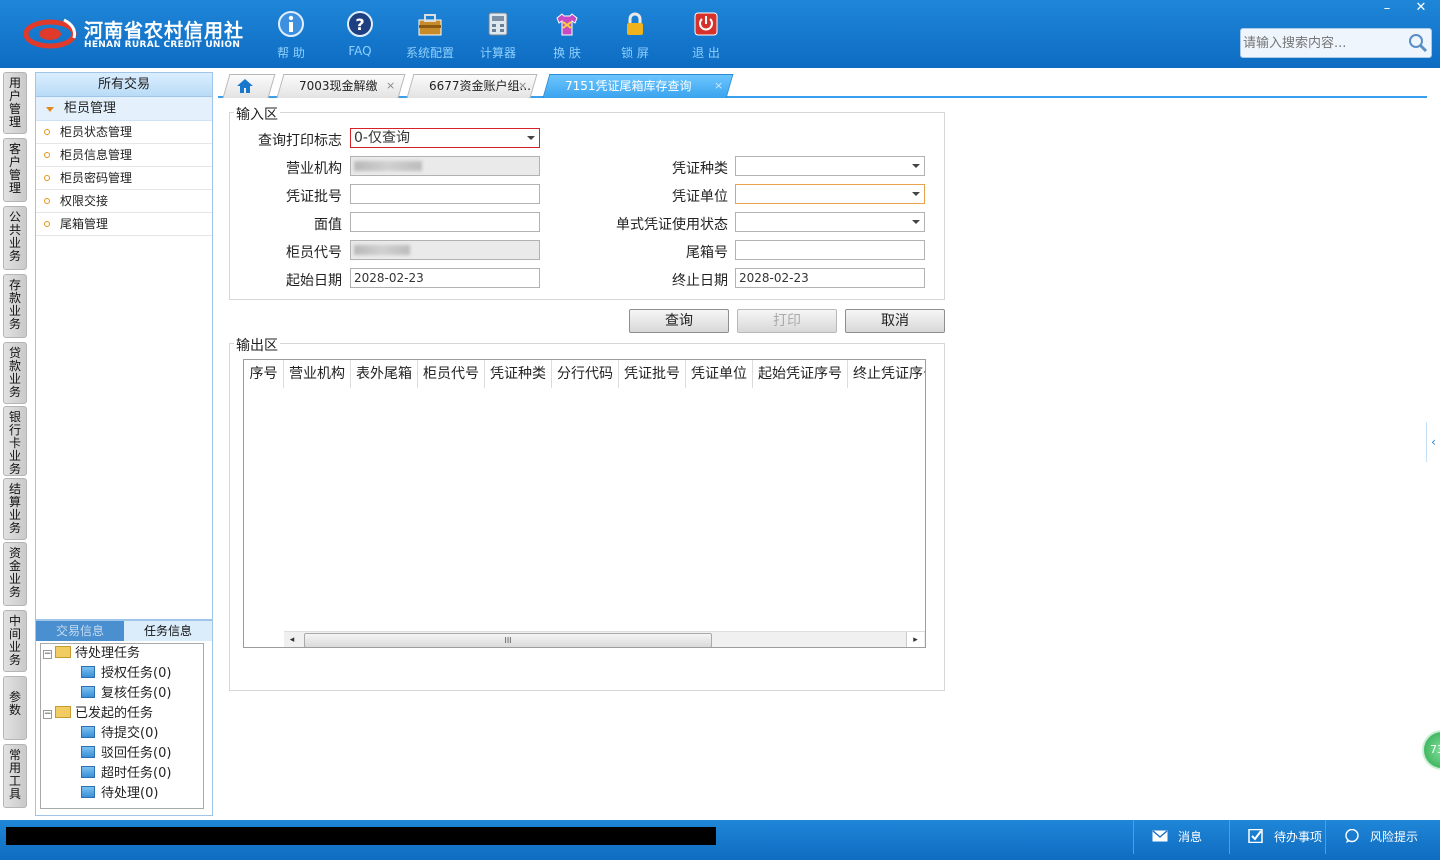 Image resolution: width=1440 pixels, height=860 pixels. Describe the element at coordinates (124, 201) in the screenshot. I see `menu-item-permission-handover: 权限交接` at that location.